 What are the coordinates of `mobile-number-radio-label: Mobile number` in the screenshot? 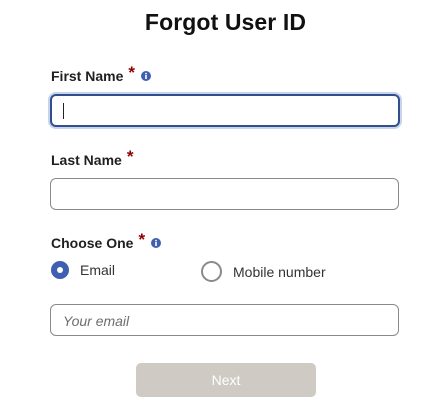 It's located at (279, 272).